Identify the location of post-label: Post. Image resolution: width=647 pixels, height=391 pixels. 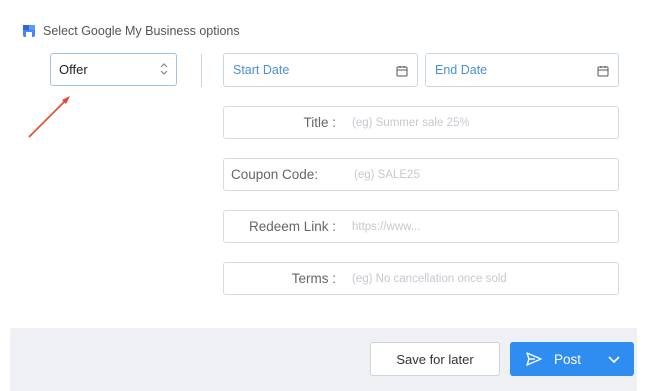
(568, 359).